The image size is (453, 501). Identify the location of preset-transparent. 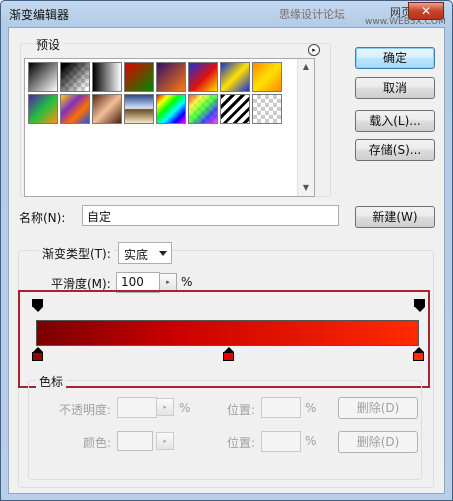
(267, 109).